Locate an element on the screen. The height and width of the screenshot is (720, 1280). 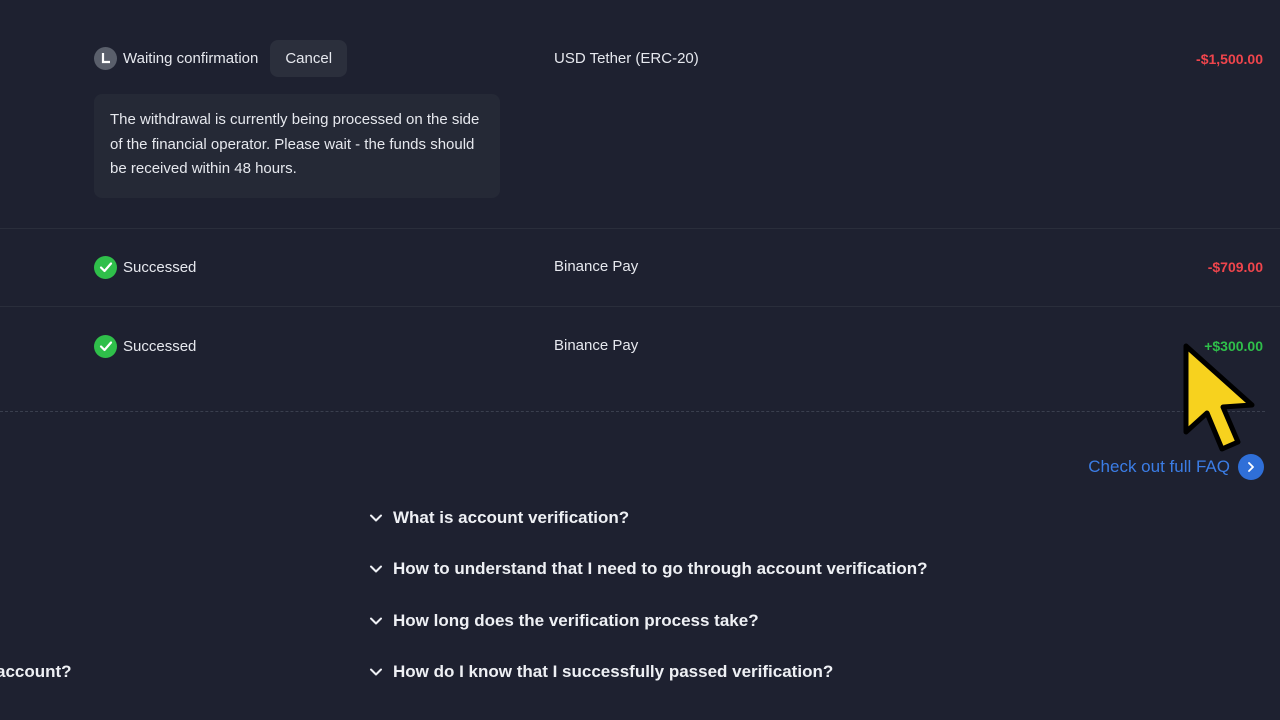
faq-question-label: What is account verification? is located at coordinates (511, 517).